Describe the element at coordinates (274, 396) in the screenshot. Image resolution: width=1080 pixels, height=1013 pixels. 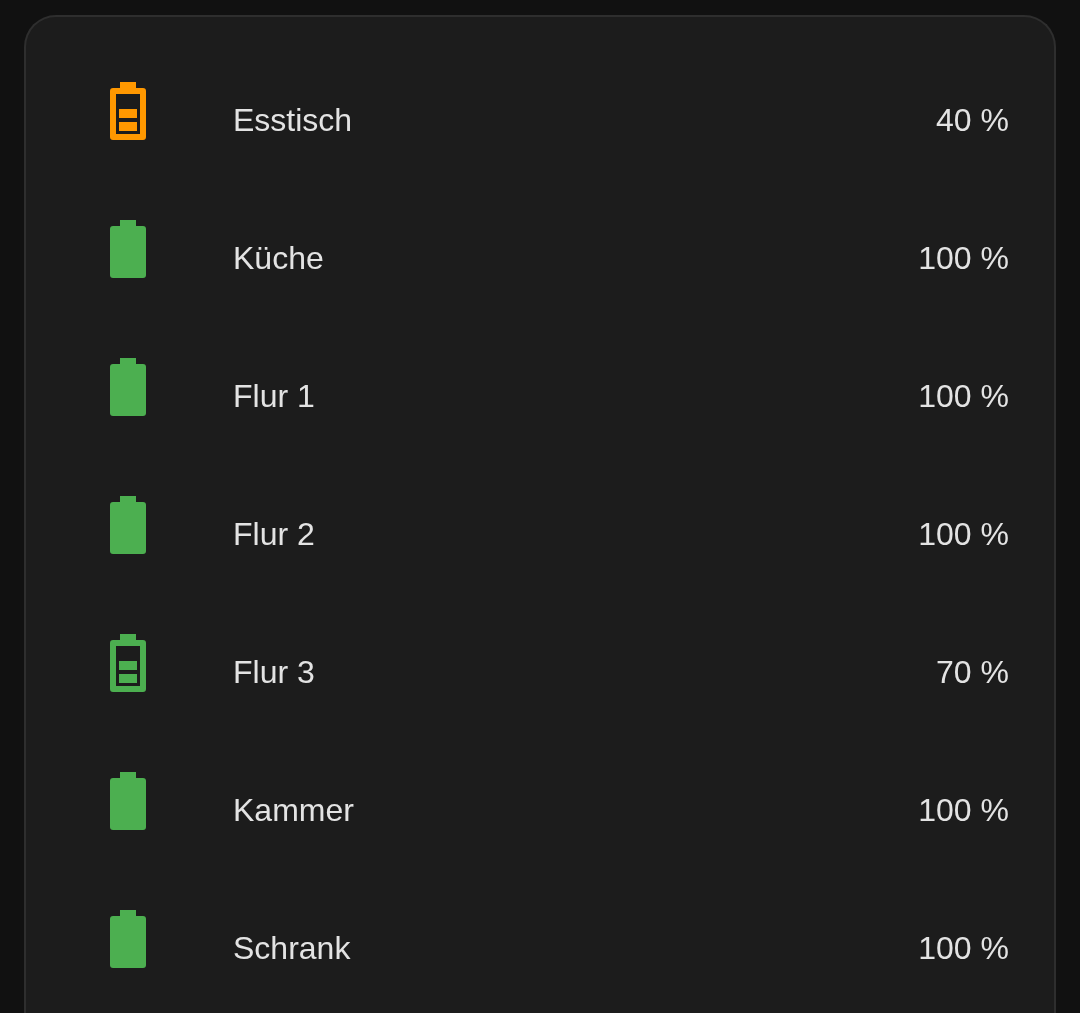
I see `device-name: Flur 1` at that location.